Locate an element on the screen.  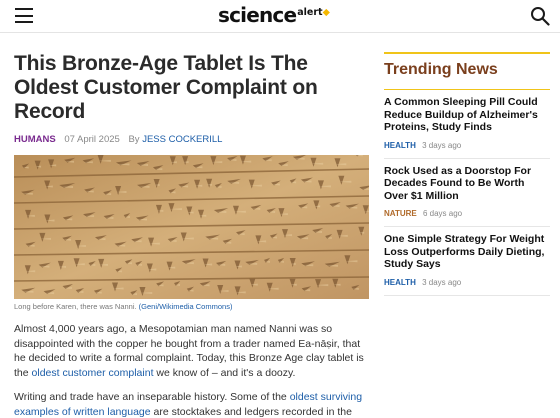
article-meta: HUMANS 07 April 2025 By JESS COCKERILL is located at coordinates (191, 140).